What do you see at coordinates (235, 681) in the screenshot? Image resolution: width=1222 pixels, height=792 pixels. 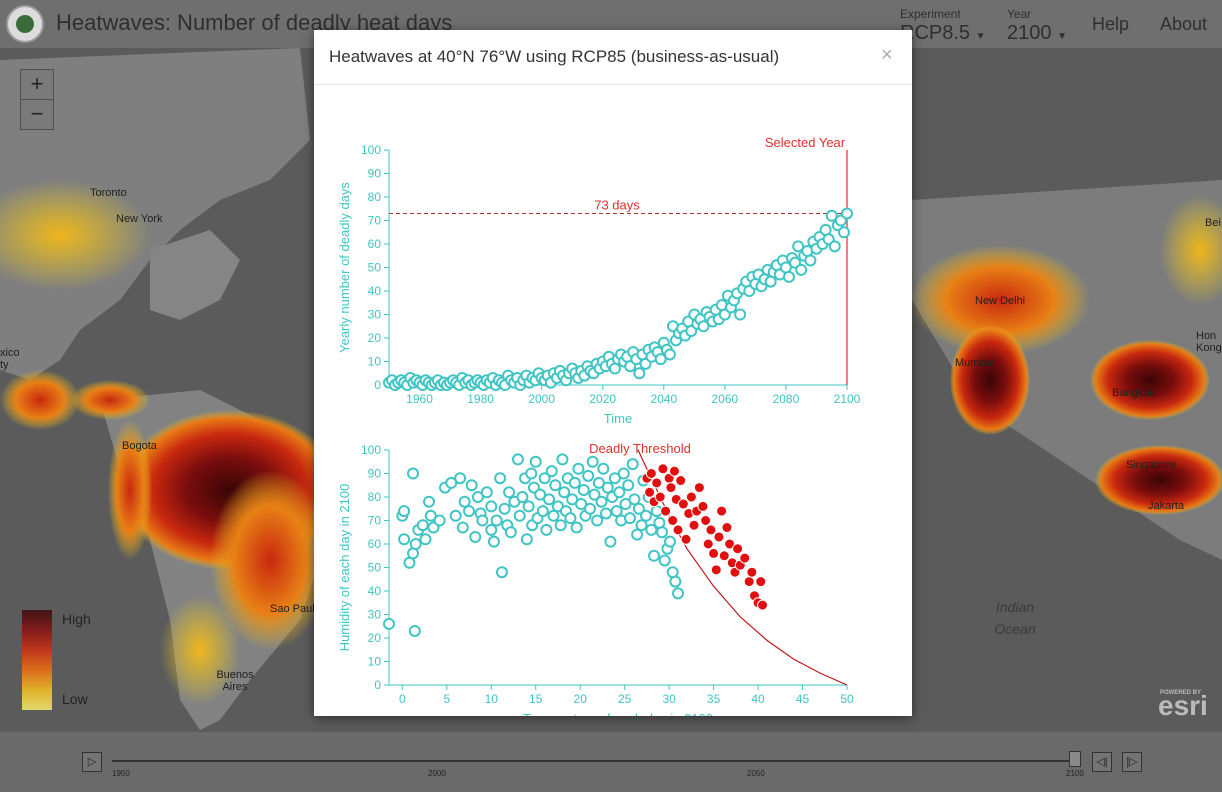 I see `city-label: Buenos Aires` at bounding box center [235, 681].